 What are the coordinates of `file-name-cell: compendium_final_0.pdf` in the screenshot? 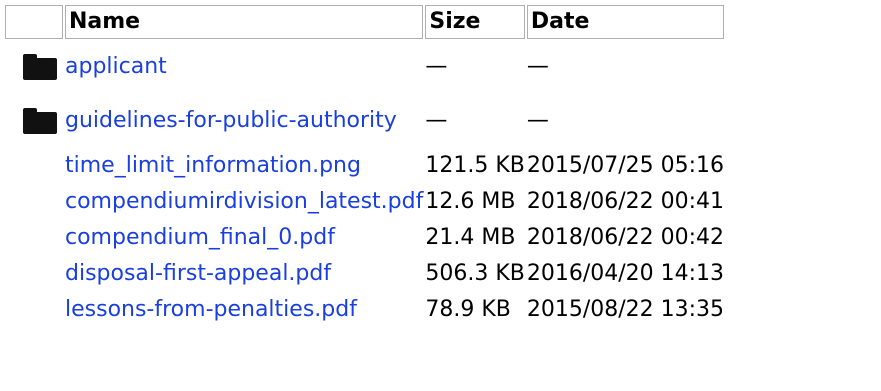 It's located at (244, 238).